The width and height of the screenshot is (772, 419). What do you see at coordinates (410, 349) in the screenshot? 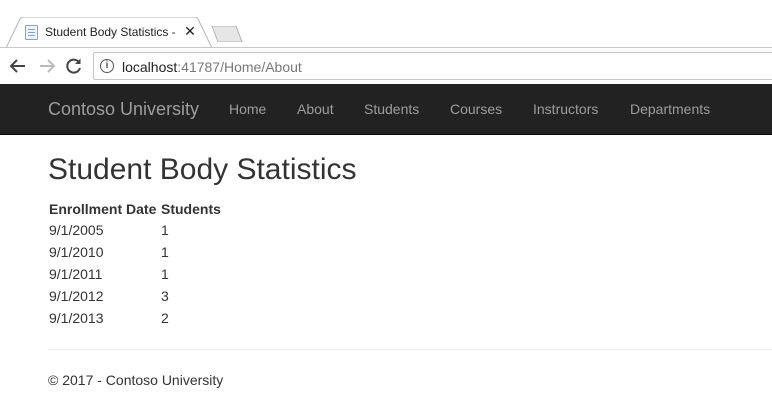
I see `footer-divider` at bounding box center [410, 349].